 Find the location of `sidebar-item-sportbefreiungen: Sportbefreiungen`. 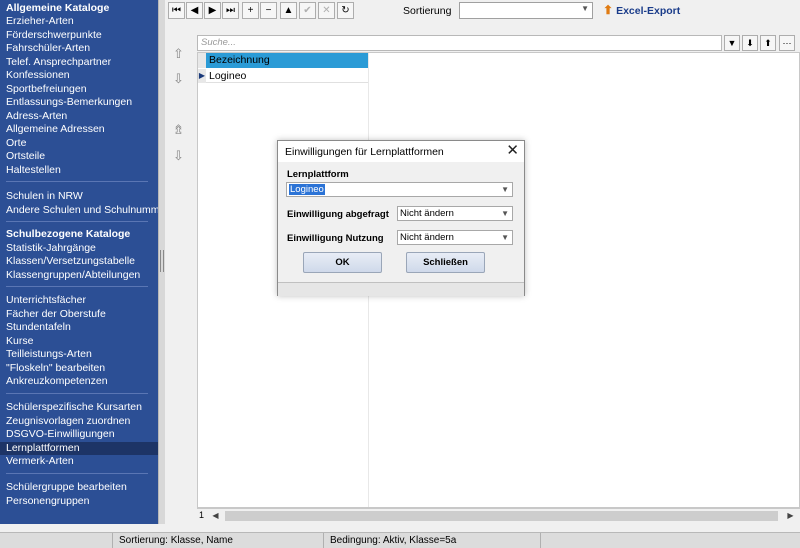

sidebar-item-sportbefreiungen: Sportbefreiungen is located at coordinates (46, 90).